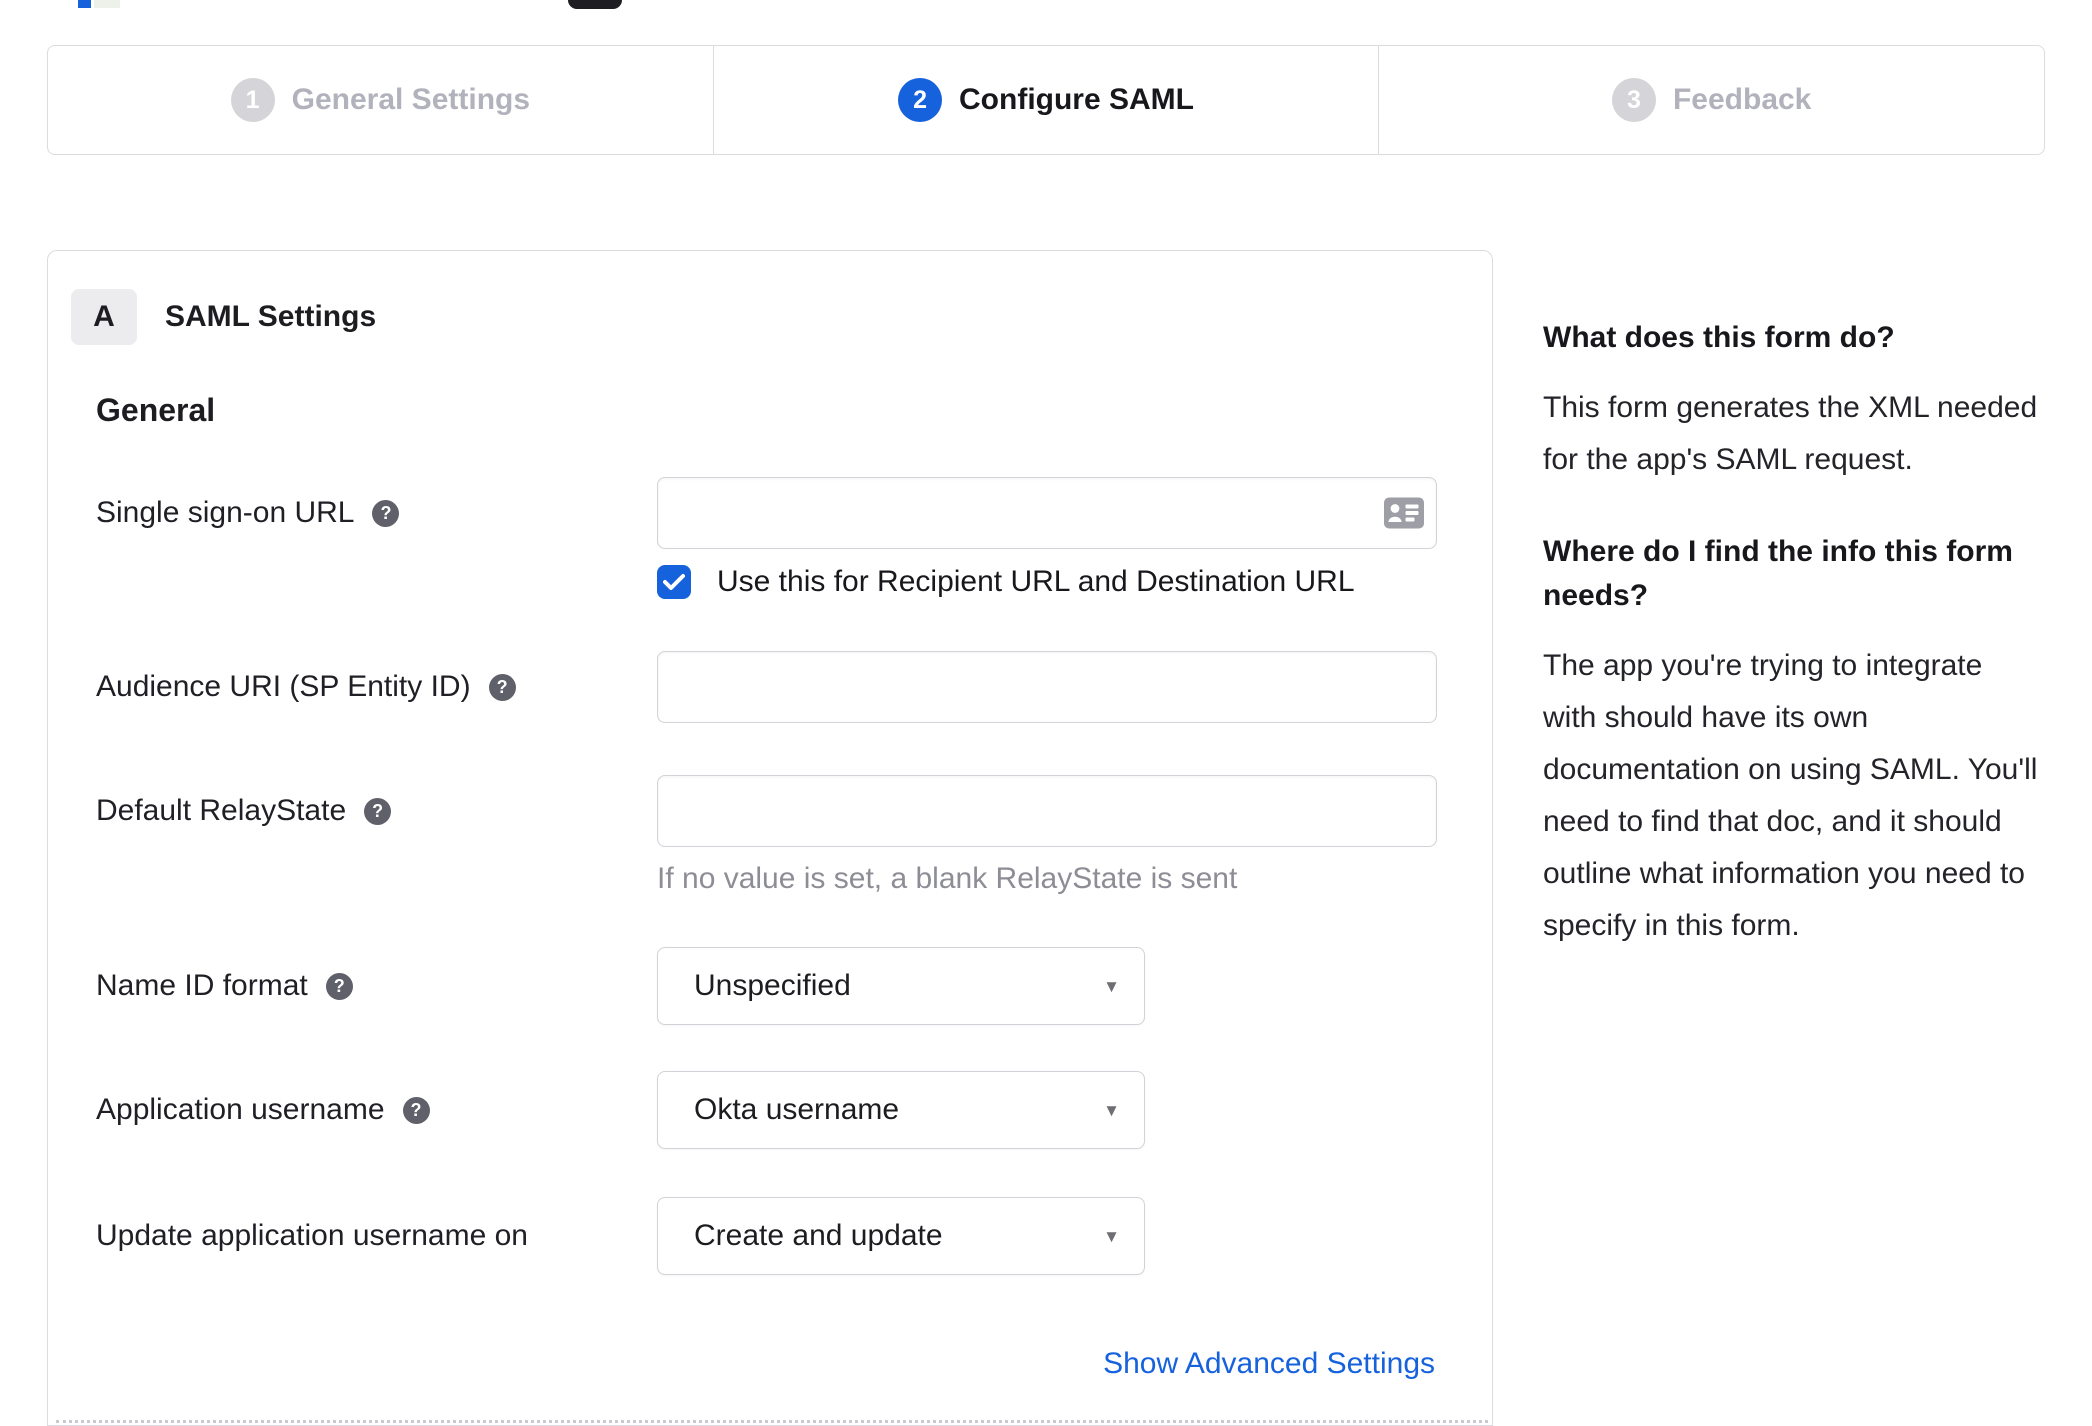 The height and width of the screenshot is (1426, 2092). What do you see at coordinates (312, 1235) in the screenshot?
I see `update-app-username-label: Update application username on` at bounding box center [312, 1235].